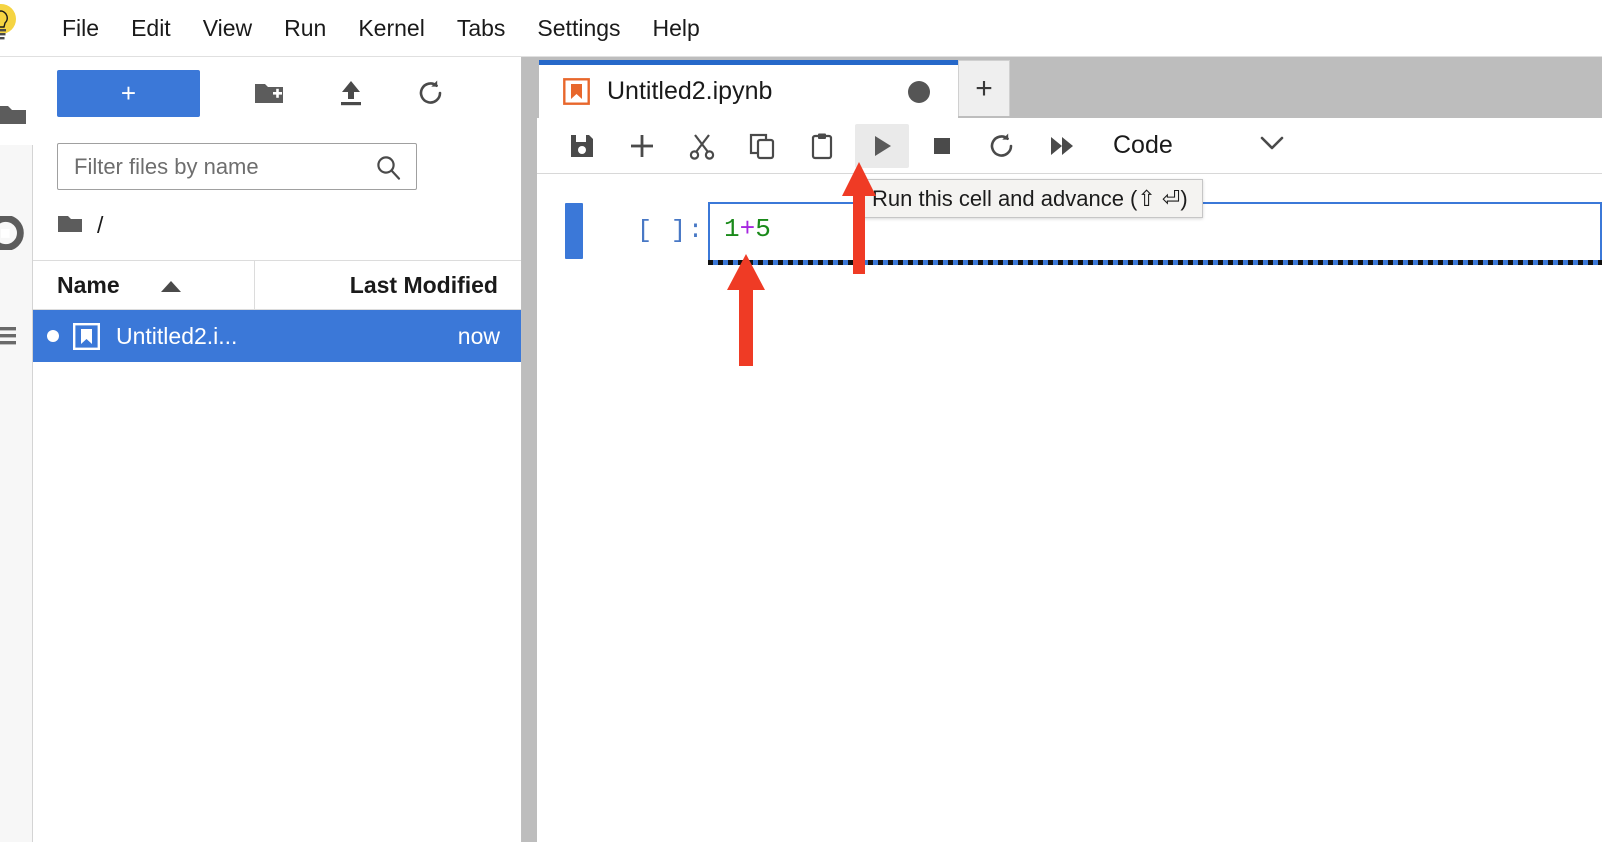  I want to click on panel-splitter, so click(529, 449).